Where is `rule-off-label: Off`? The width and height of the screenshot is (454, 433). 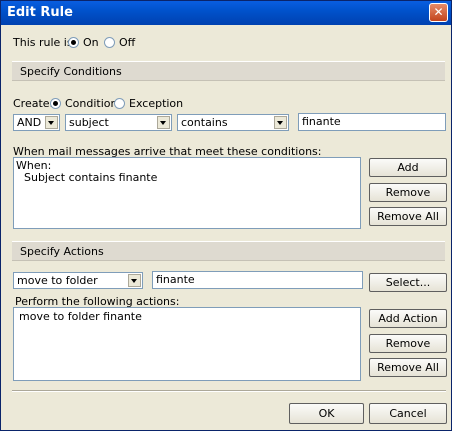 rule-off-label: Off is located at coordinates (127, 42).